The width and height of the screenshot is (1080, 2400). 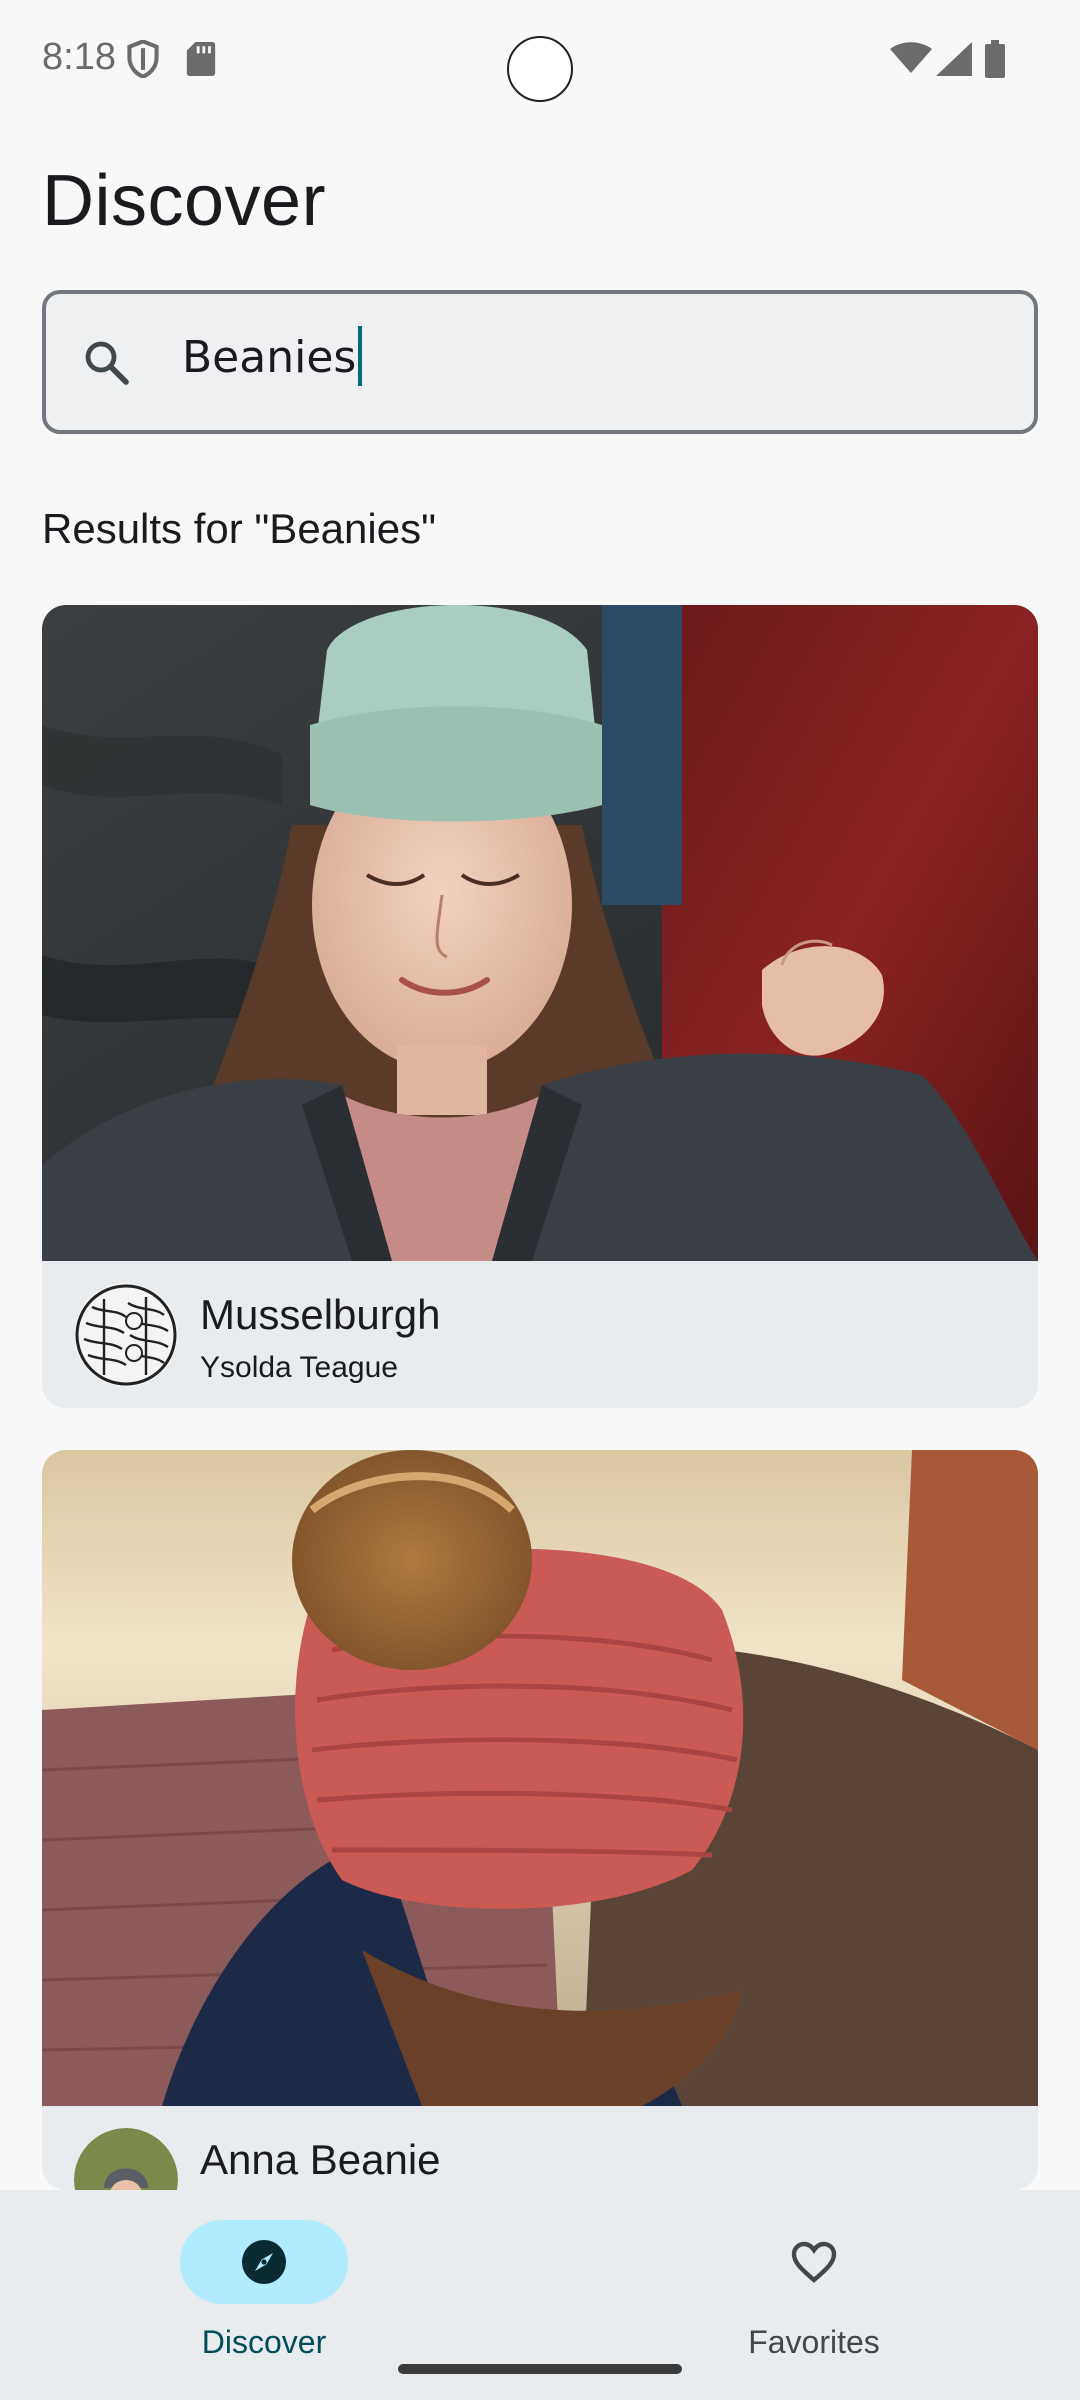 What do you see at coordinates (995, 59) in the screenshot?
I see `battery-icon` at bounding box center [995, 59].